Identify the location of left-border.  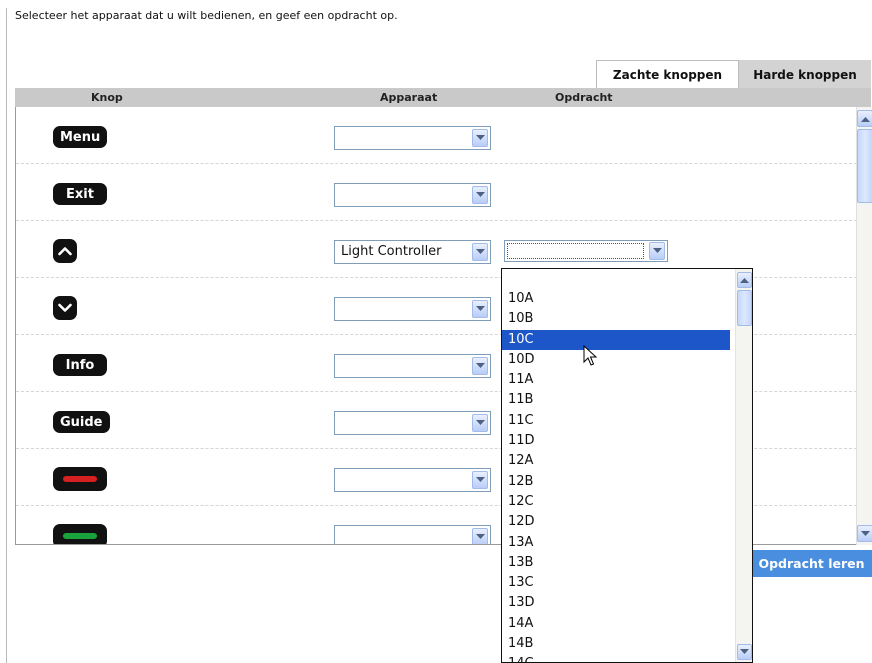
(6, 335).